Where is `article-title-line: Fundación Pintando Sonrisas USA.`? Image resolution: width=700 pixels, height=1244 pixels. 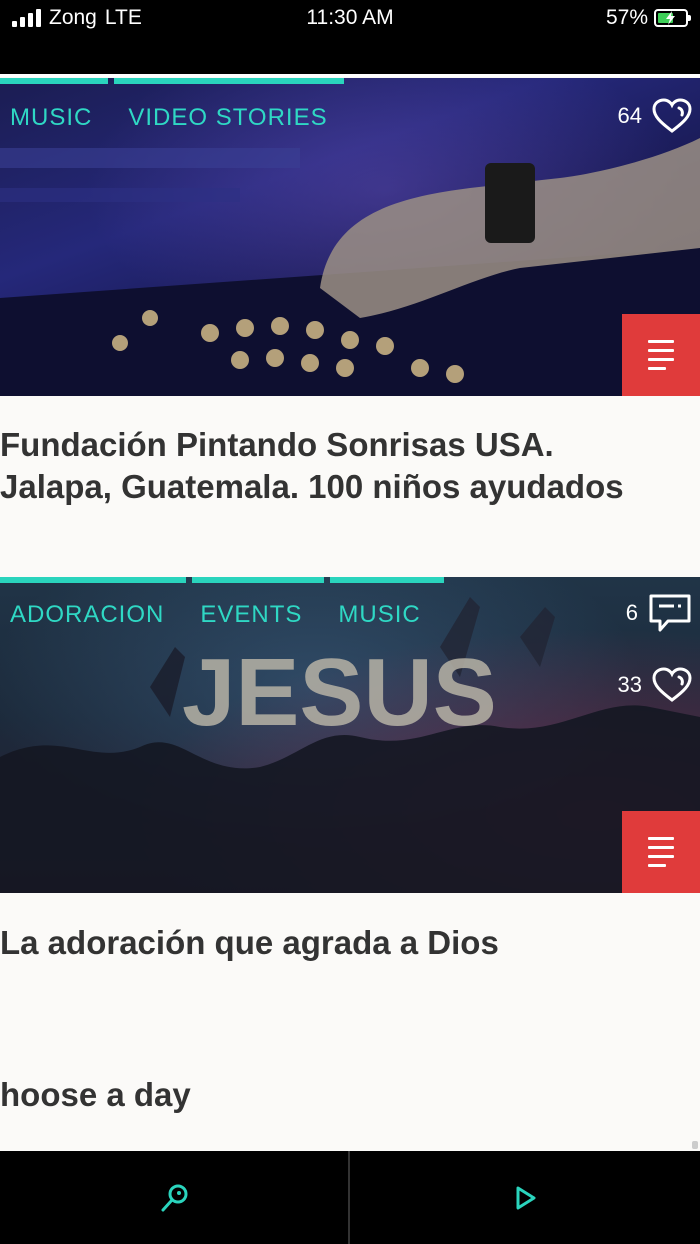 article-title-line: Fundación Pintando Sonrisas USA. is located at coordinates (277, 444).